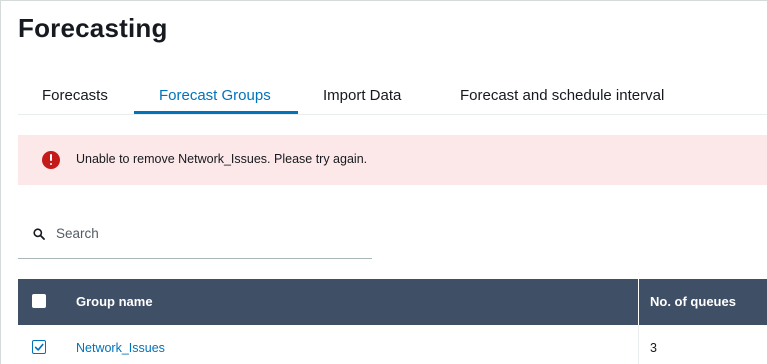 Image resolution: width=767 pixels, height=364 pixels. What do you see at coordinates (120, 348) in the screenshot?
I see `group-name-link: Network_Issues` at bounding box center [120, 348].